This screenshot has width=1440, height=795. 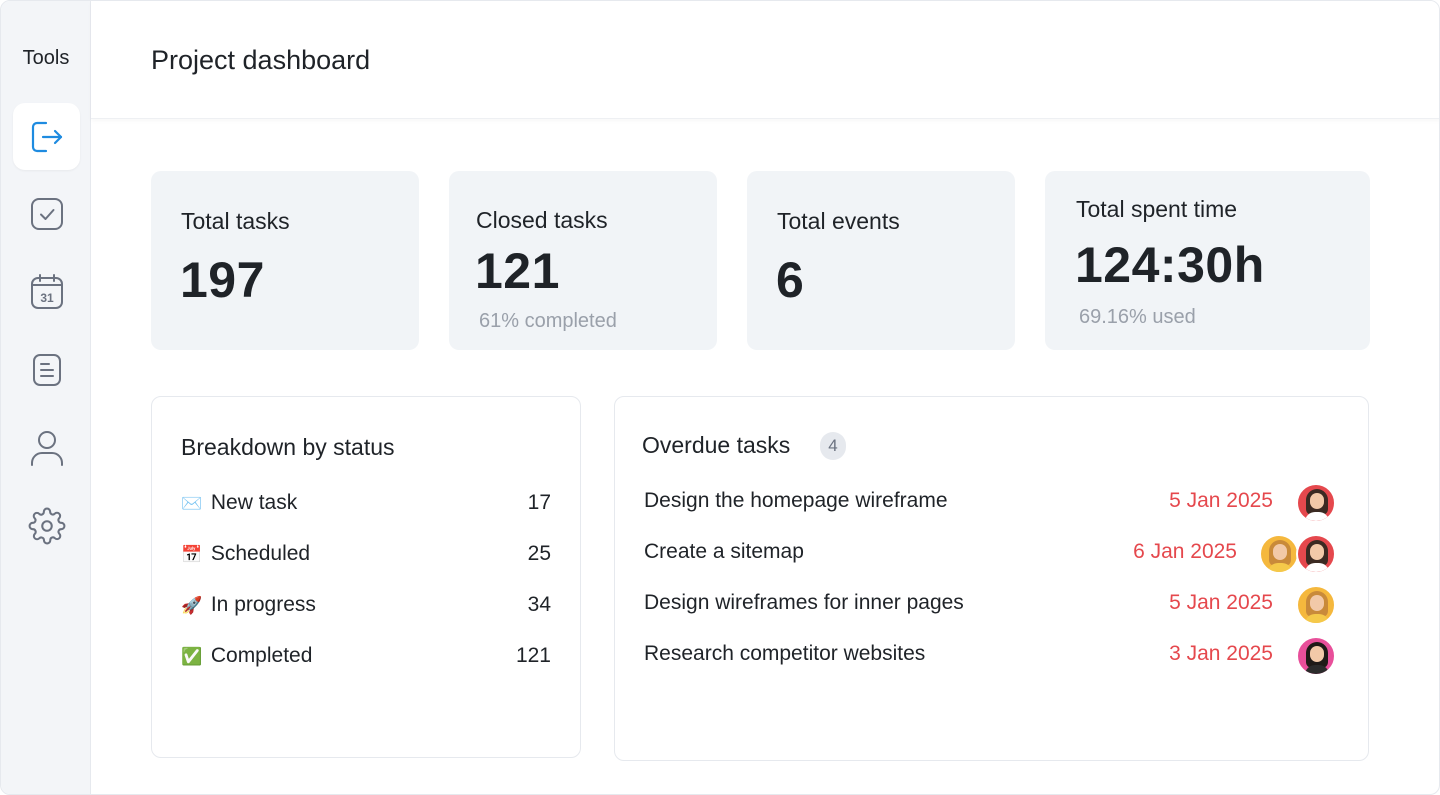 I want to click on task-title: Create a sitemap, so click(x=724, y=552).